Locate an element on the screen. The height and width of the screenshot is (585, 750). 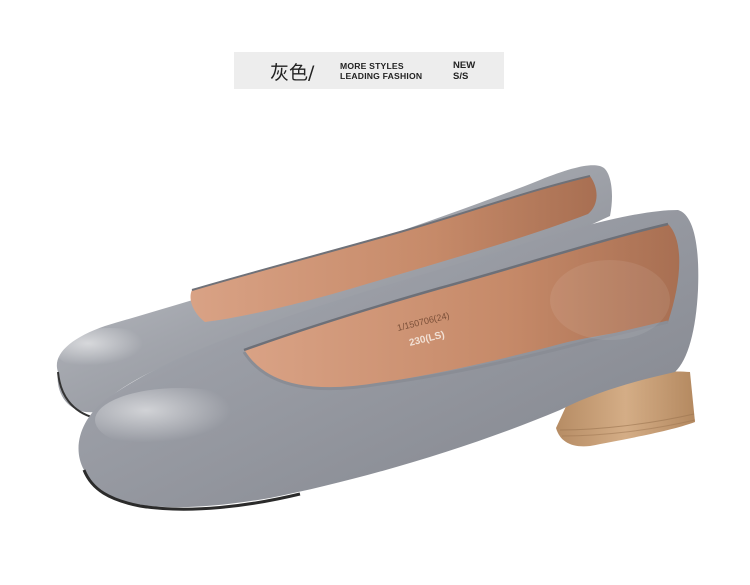
season-tag: NEW S/S is located at coordinates (464, 71).